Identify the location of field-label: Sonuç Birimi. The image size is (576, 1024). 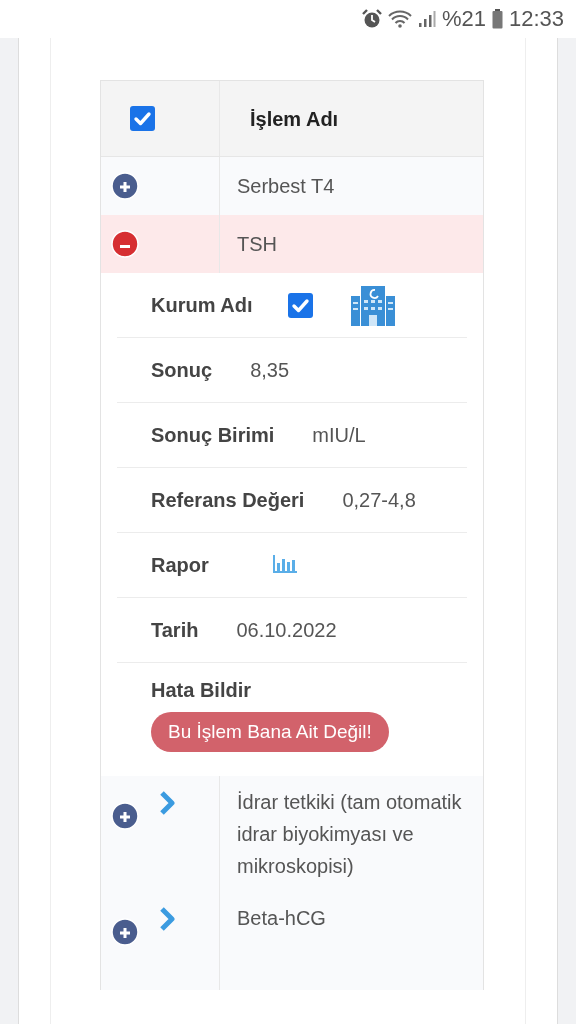
(213, 435).